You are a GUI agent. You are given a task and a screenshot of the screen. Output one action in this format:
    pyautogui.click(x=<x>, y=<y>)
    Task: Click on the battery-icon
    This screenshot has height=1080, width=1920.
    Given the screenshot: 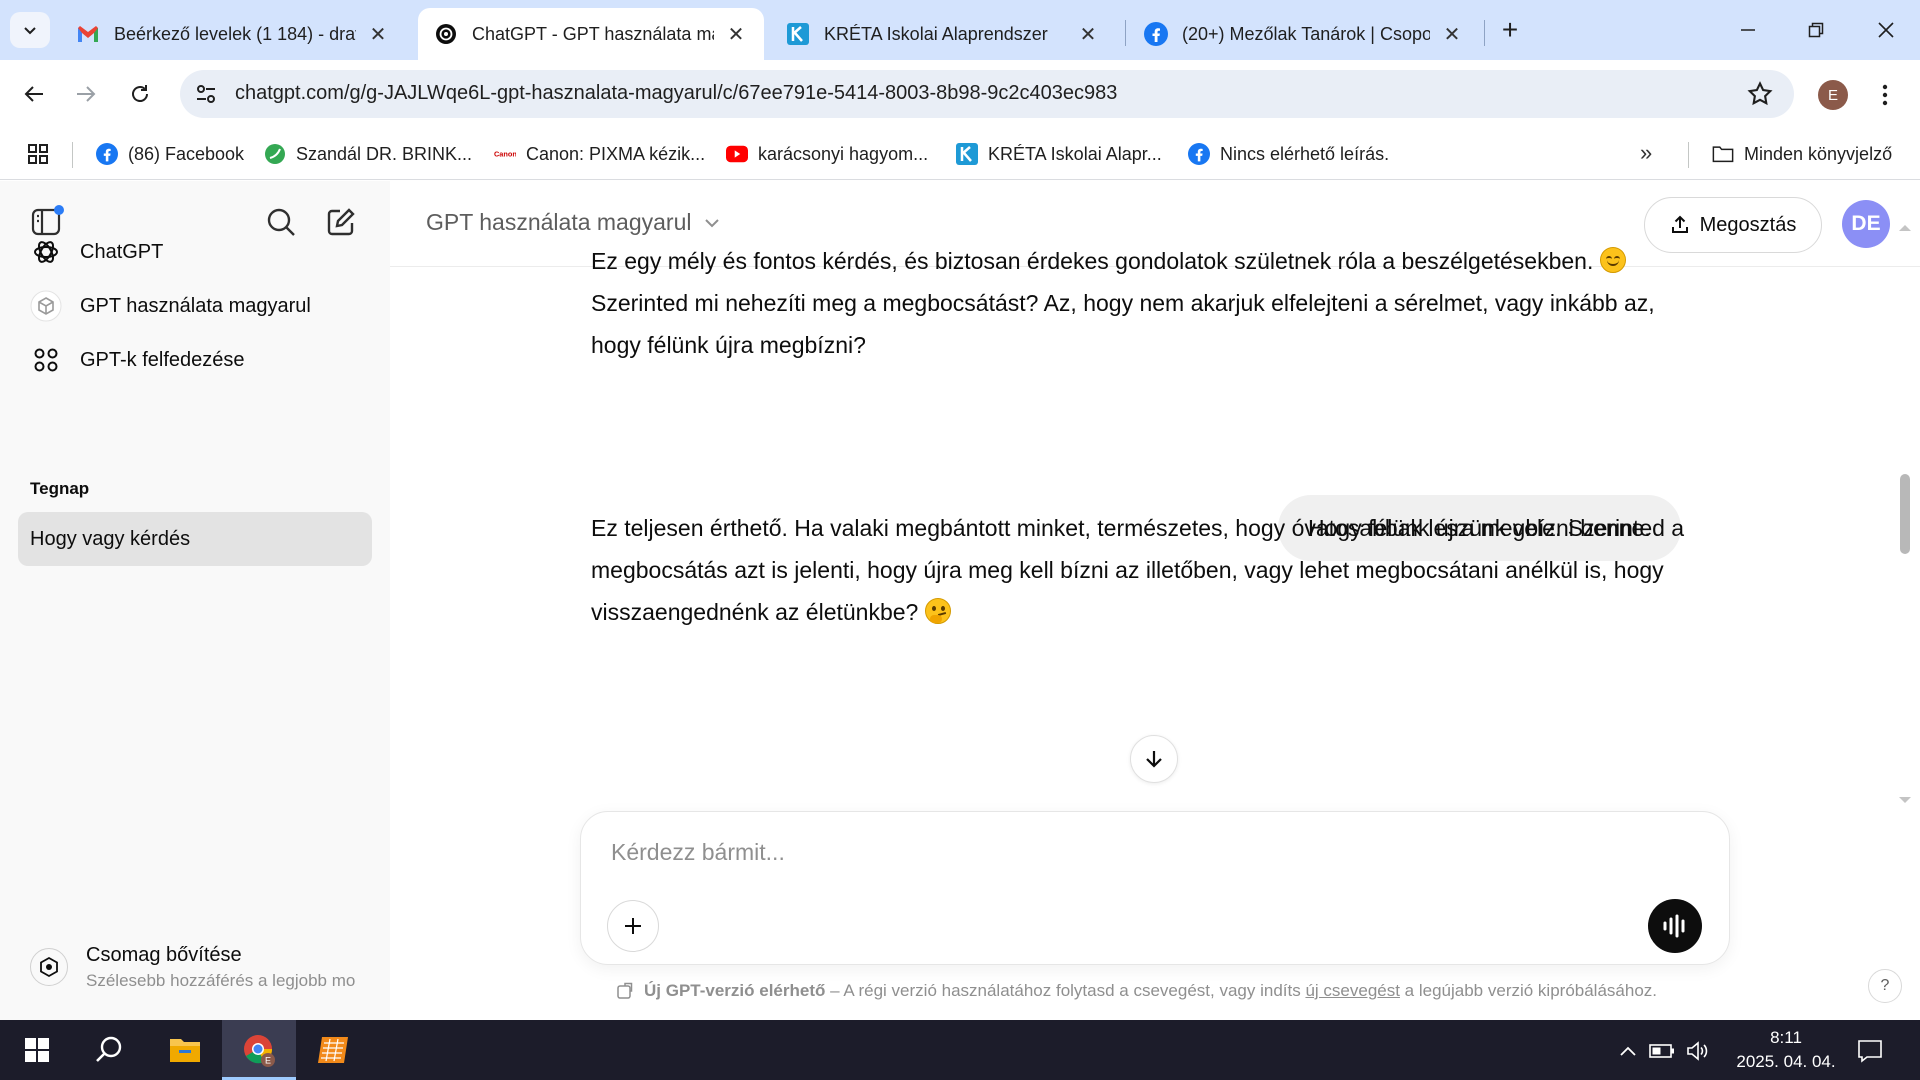 What is the action you would take?
    pyautogui.click(x=1661, y=1051)
    